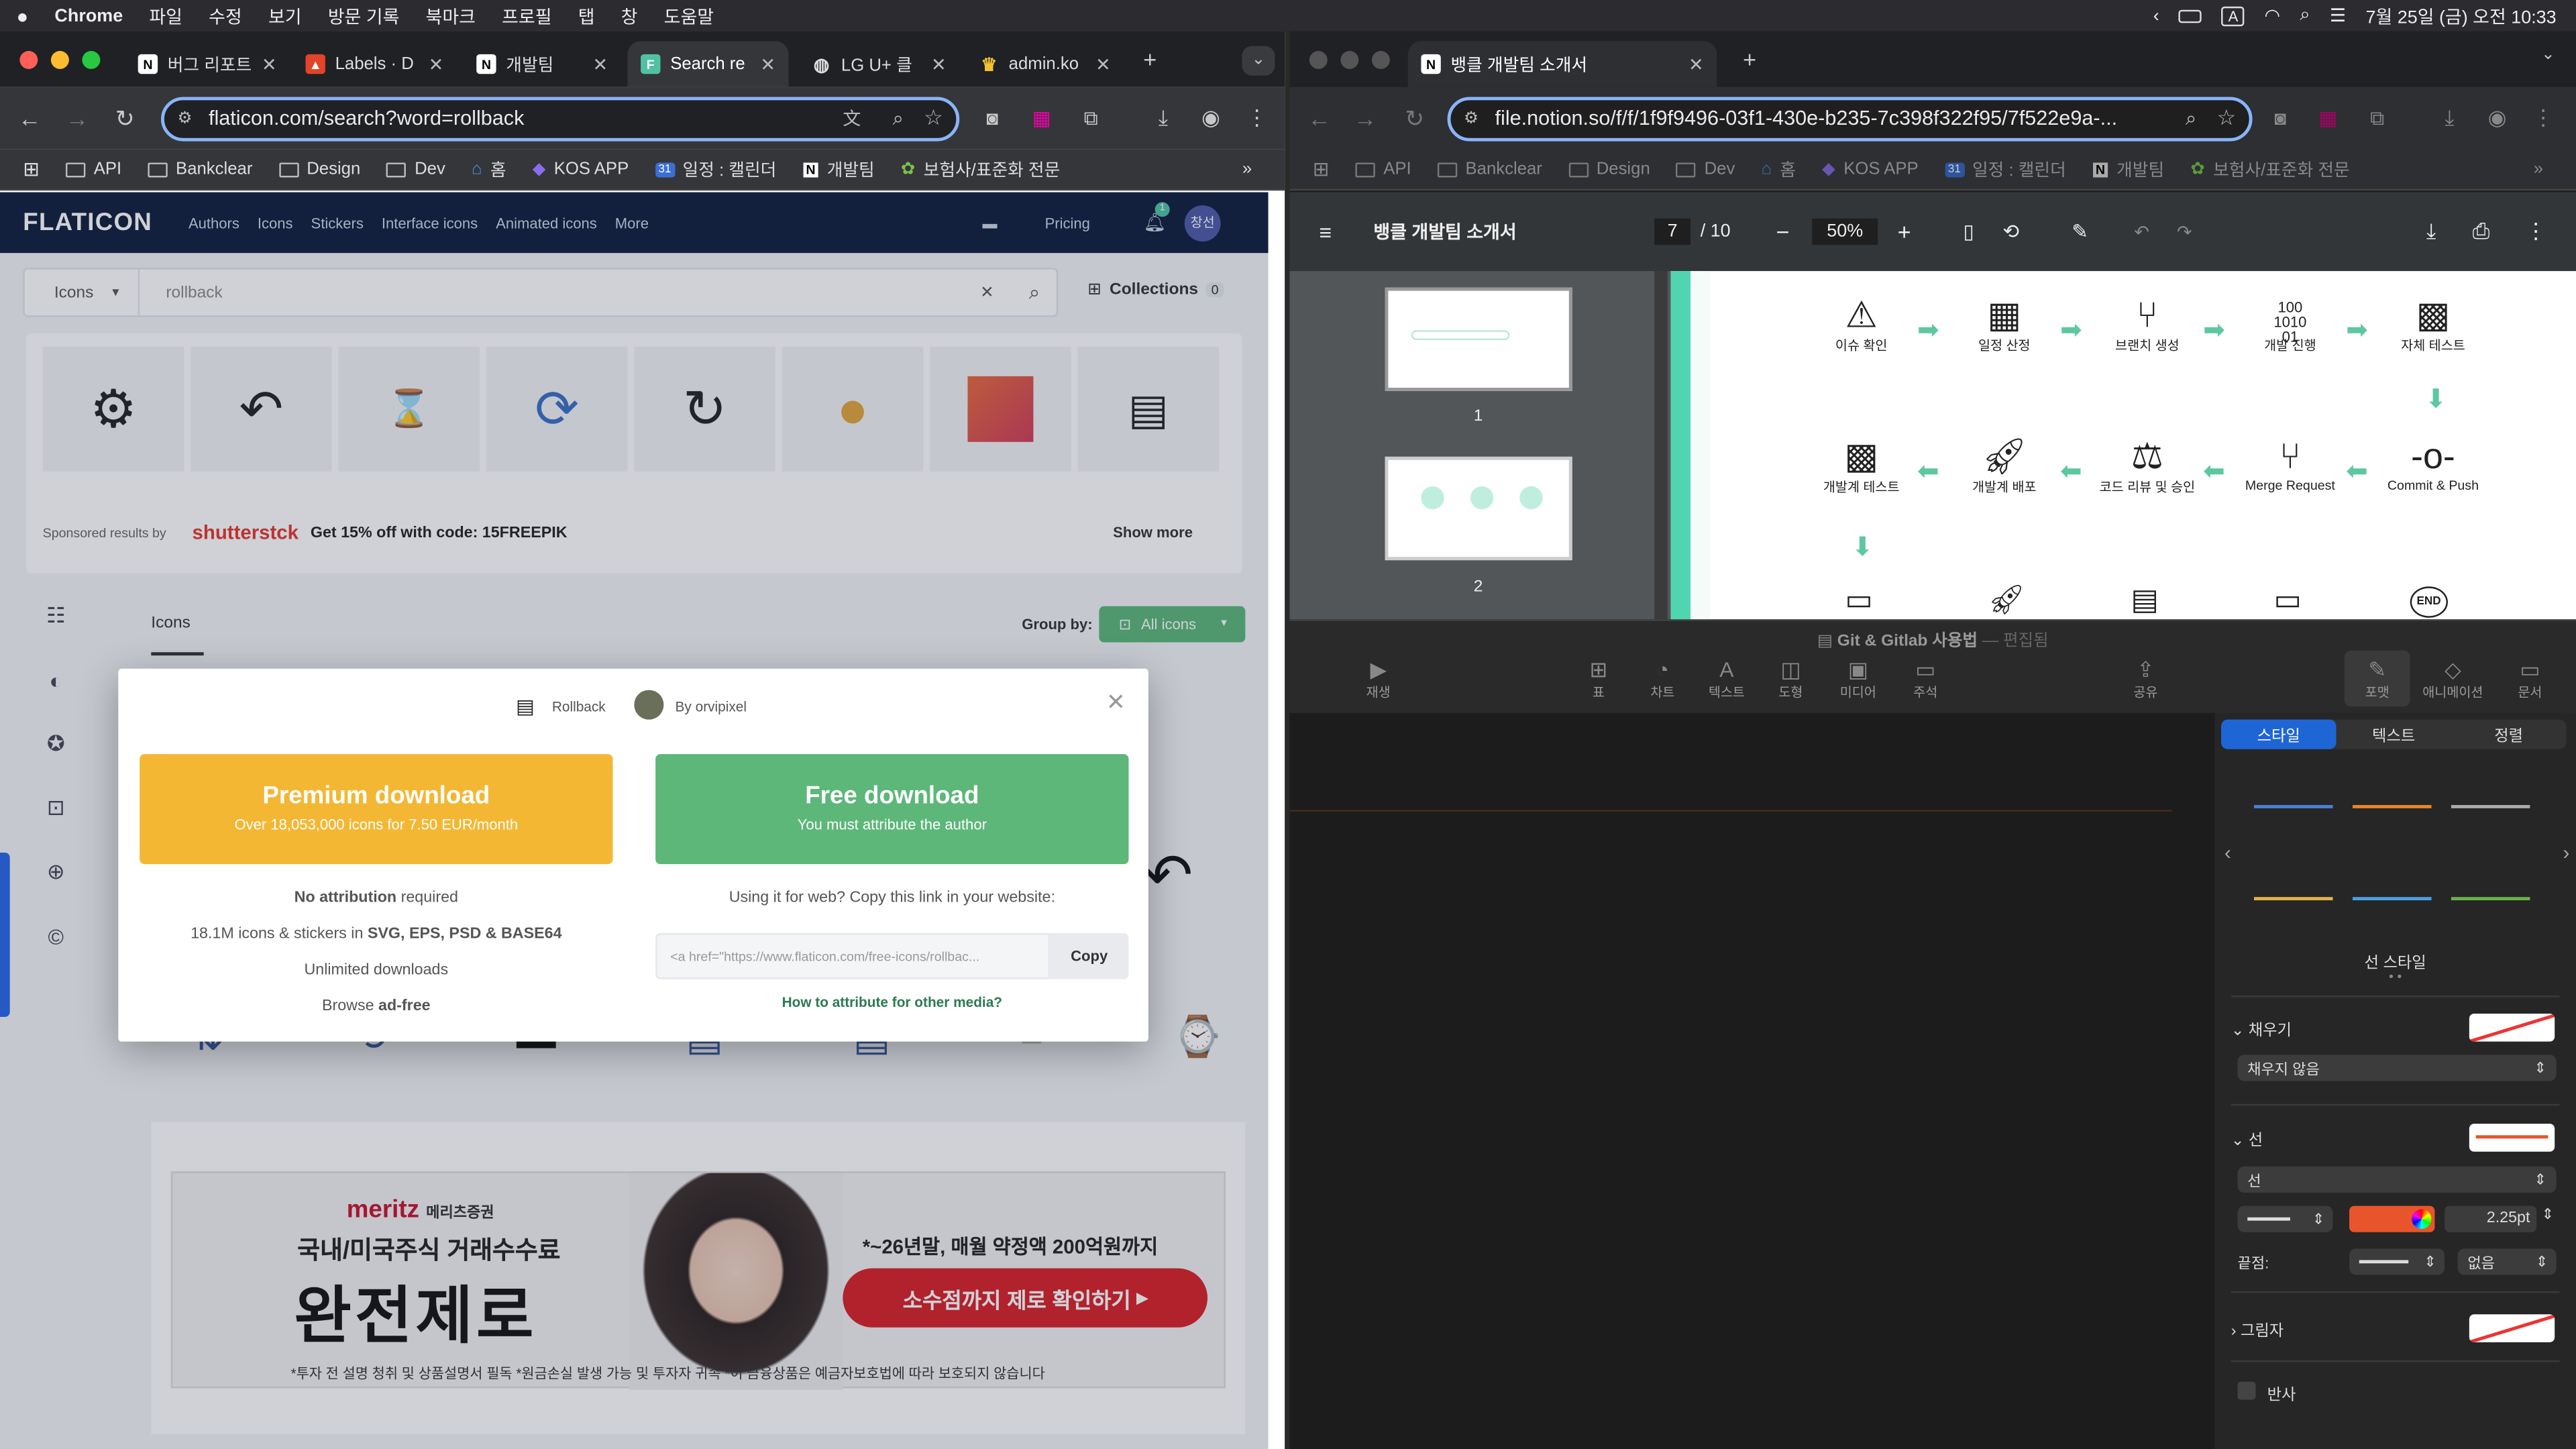 This screenshot has width=2576, height=1449. I want to click on menu-help: 도움말, so click(689, 16).